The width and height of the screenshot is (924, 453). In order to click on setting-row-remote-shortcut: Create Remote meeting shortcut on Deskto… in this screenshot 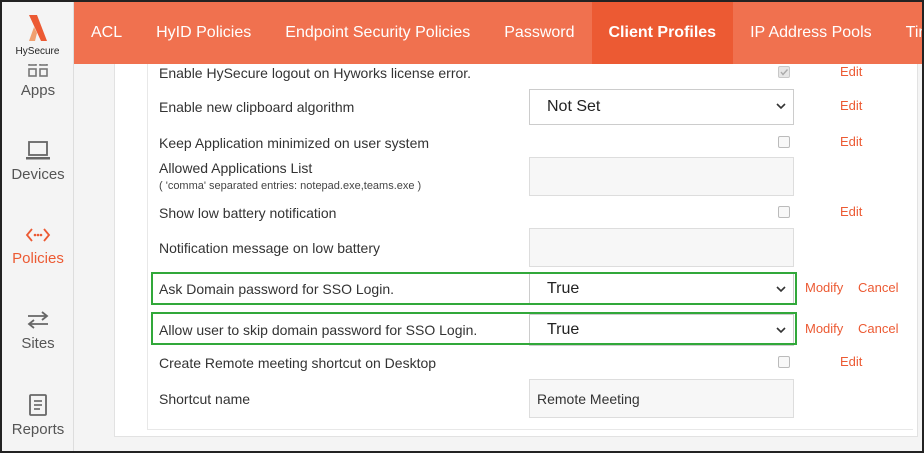, I will do `click(530, 364)`.